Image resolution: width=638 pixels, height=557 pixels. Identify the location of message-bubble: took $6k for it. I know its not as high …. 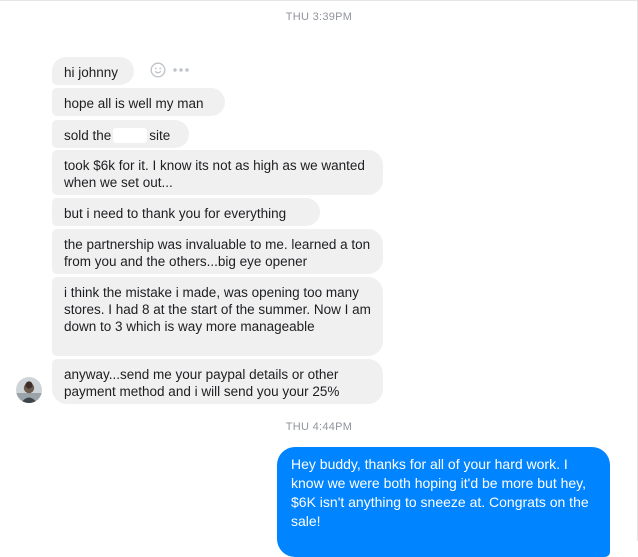
(217, 172).